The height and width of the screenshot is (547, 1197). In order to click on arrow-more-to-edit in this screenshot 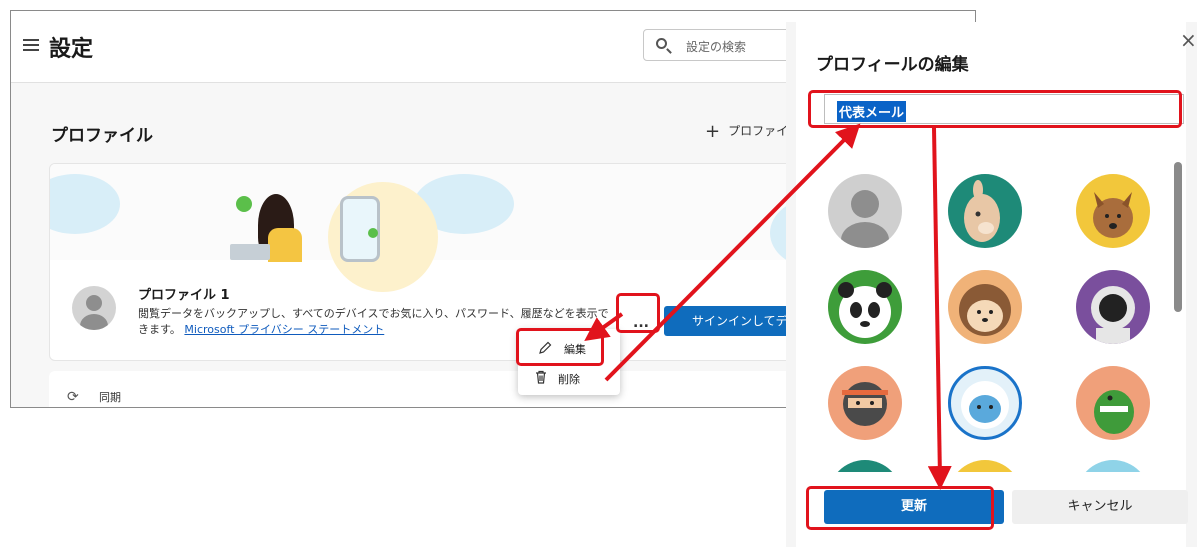, I will do `click(604, 326)`.